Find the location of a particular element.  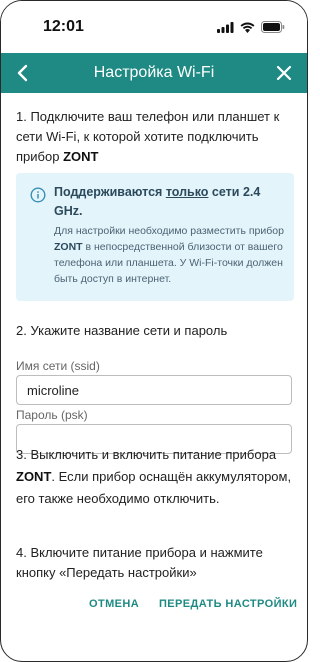

status-time: 12:01 is located at coordinates (63, 26).